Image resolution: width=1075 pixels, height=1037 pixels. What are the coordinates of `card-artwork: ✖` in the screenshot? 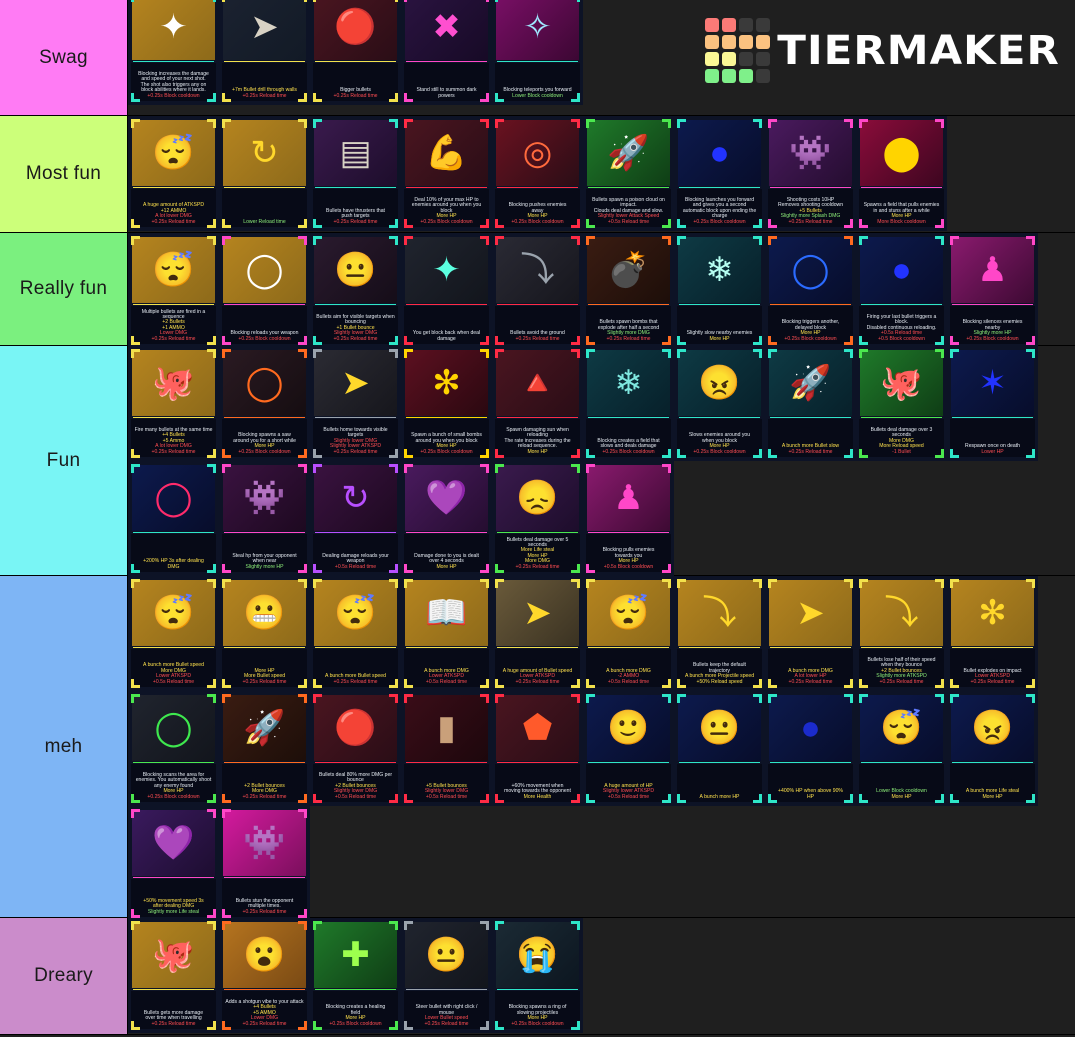 It's located at (446, 30).